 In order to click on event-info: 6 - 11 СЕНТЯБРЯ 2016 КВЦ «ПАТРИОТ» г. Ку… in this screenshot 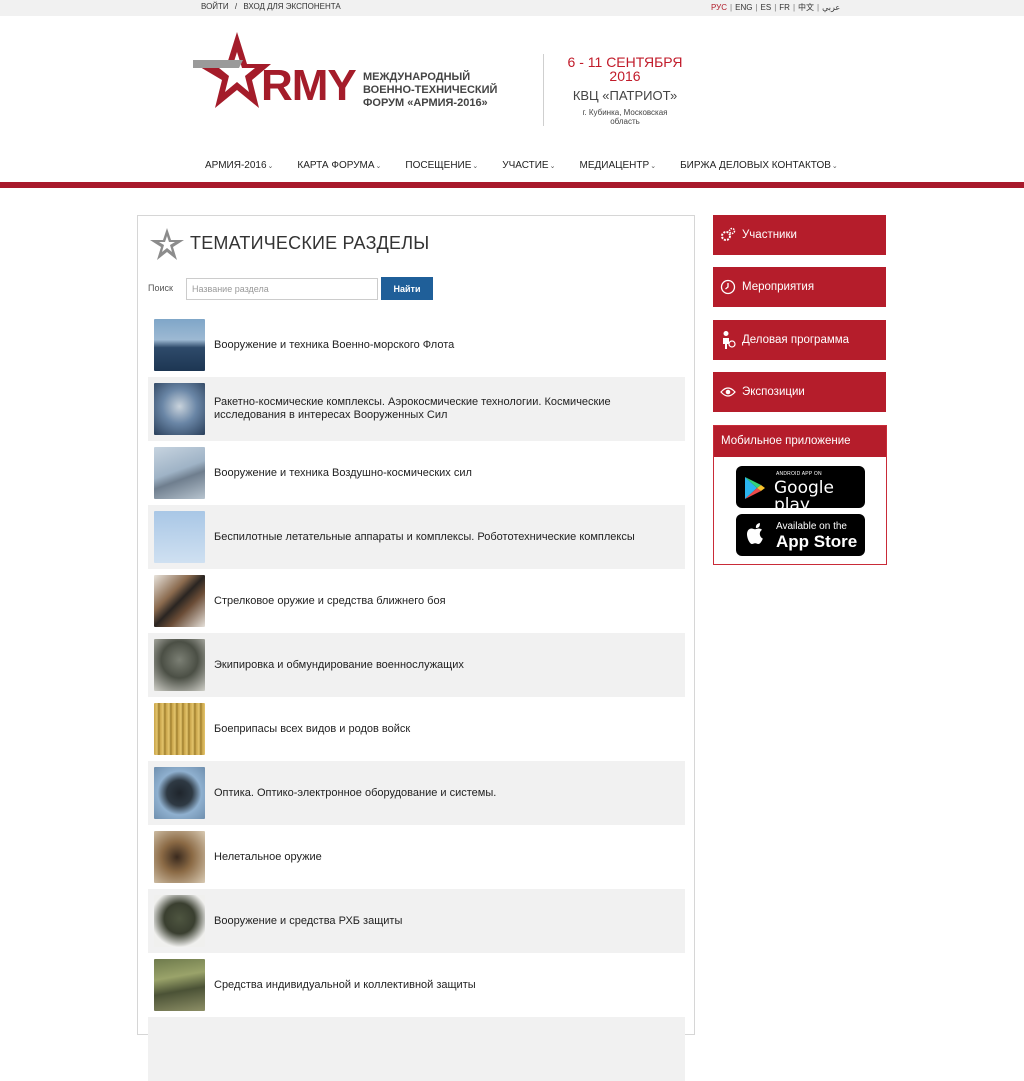, I will do `click(625, 90)`.